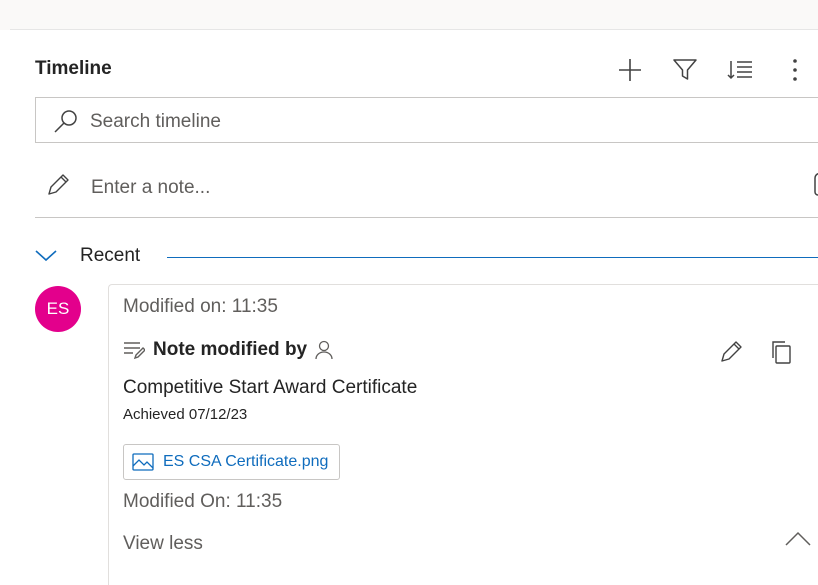  Describe the element at coordinates (492, 257) in the screenshot. I see `section-divider` at that location.